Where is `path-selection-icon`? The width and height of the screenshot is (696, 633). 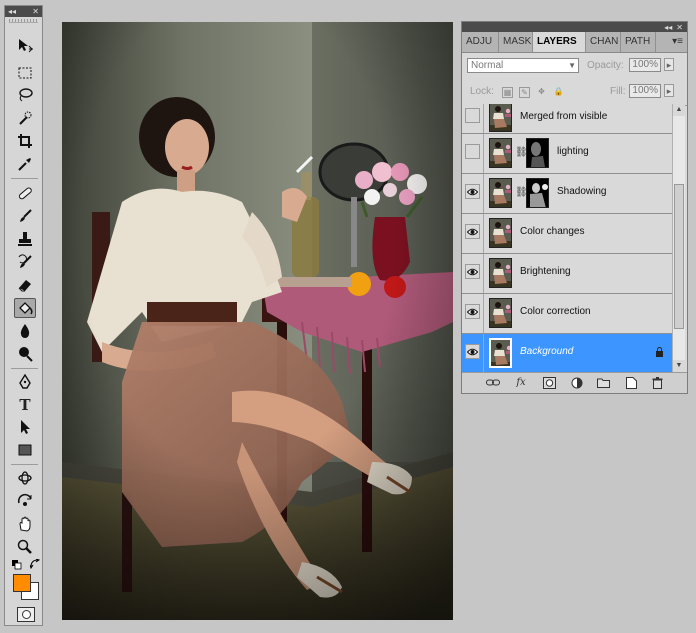
path-selection-icon is located at coordinates (25, 427).